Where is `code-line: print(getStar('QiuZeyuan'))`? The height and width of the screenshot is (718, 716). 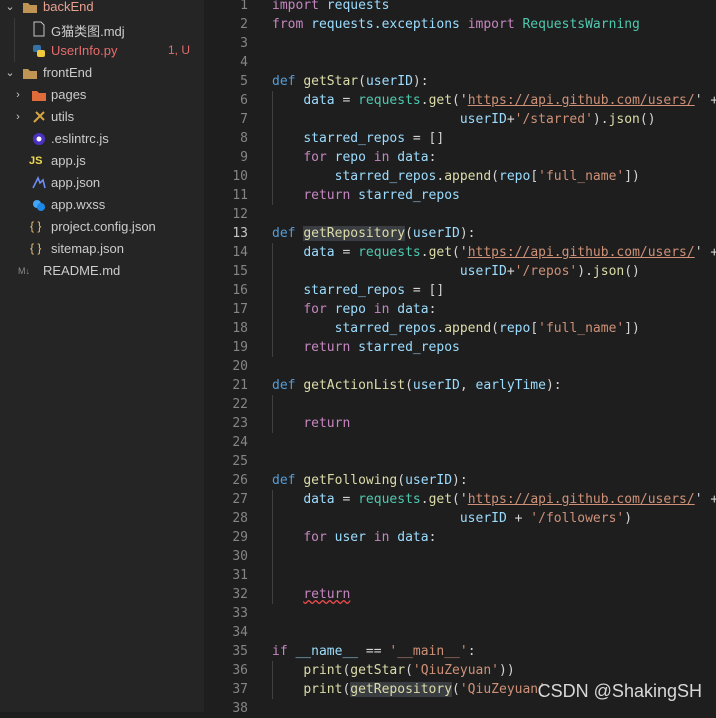 code-line: print(getStar('QiuZeyuan')) is located at coordinates (409, 670).